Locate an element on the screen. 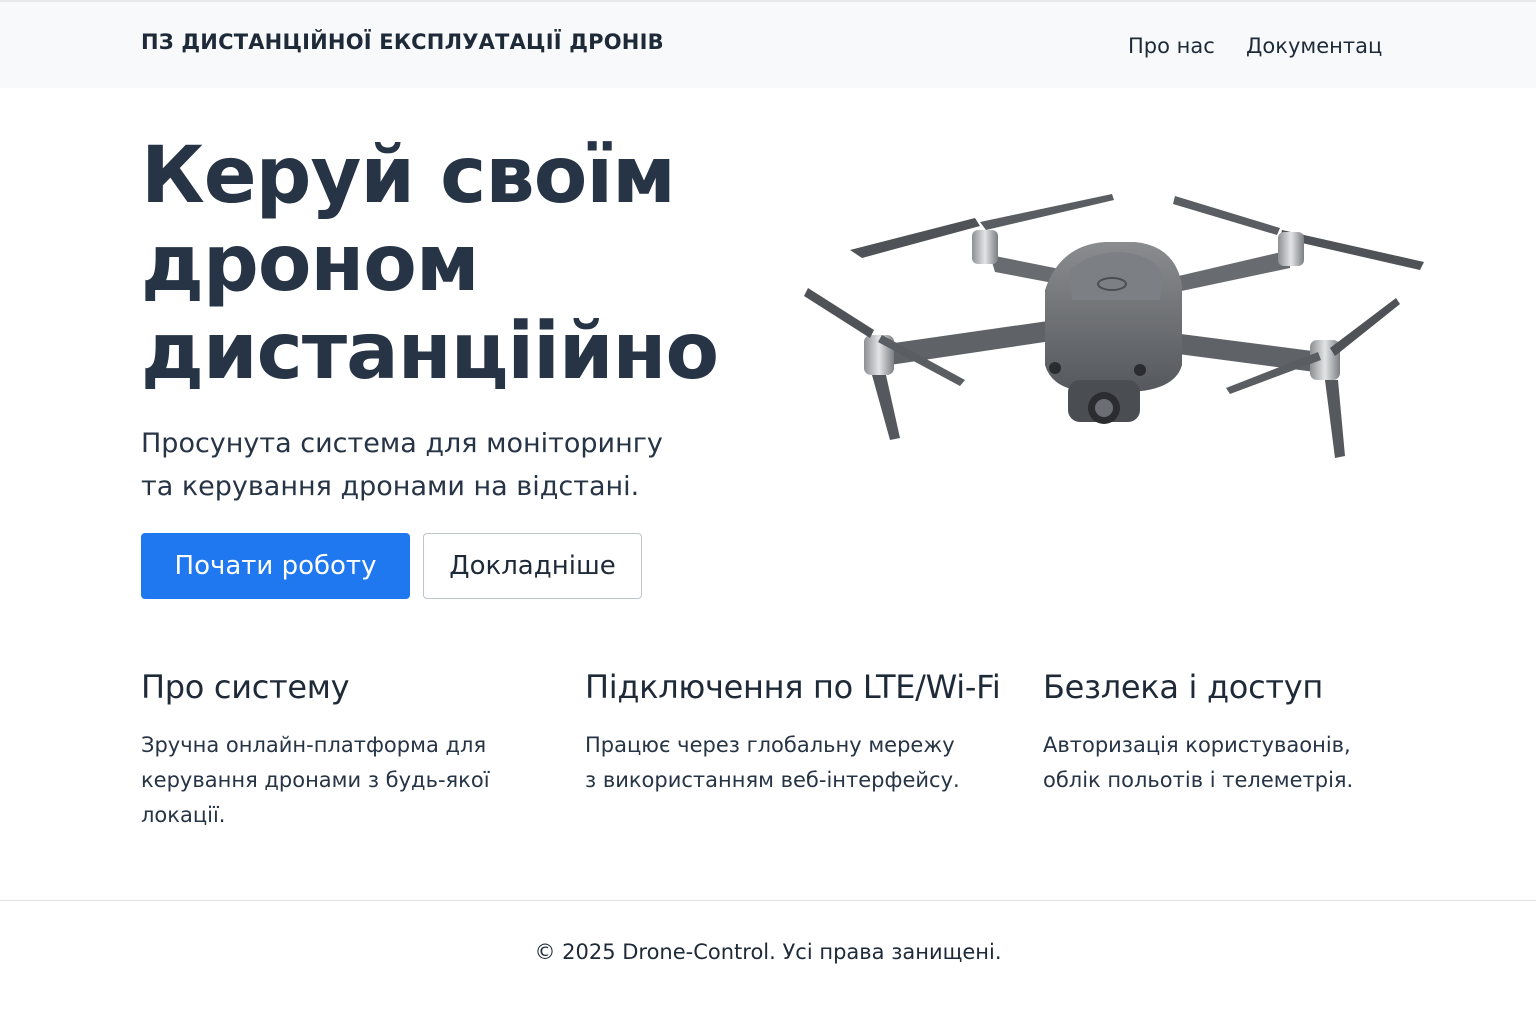 The image size is (1536, 1024). learn-more-button: Докладніше is located at coordinates (532, 566).